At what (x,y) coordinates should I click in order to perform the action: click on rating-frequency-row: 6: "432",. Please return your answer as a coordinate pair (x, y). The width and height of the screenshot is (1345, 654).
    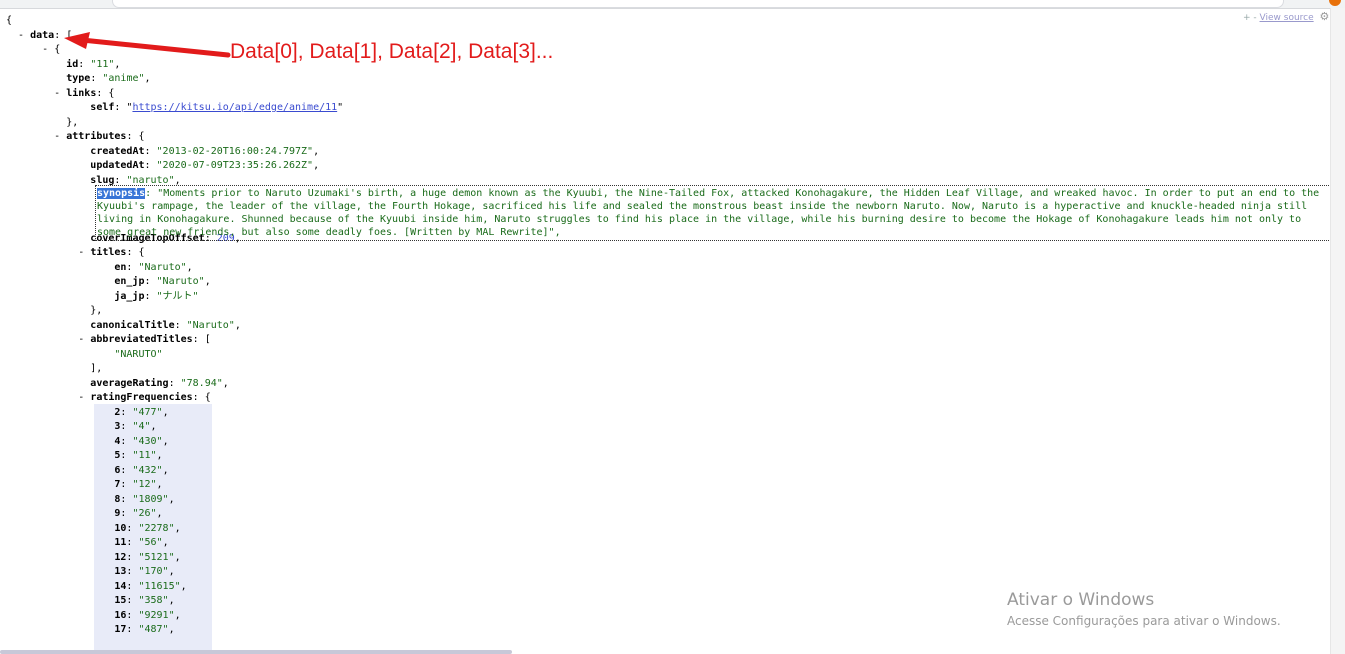
    Looking at the image, I should click on (141, 470).